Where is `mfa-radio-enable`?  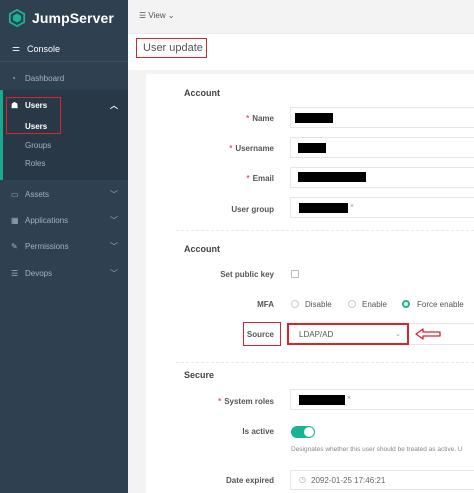 mfa-radio-enable is located at coordinates (352, 304).